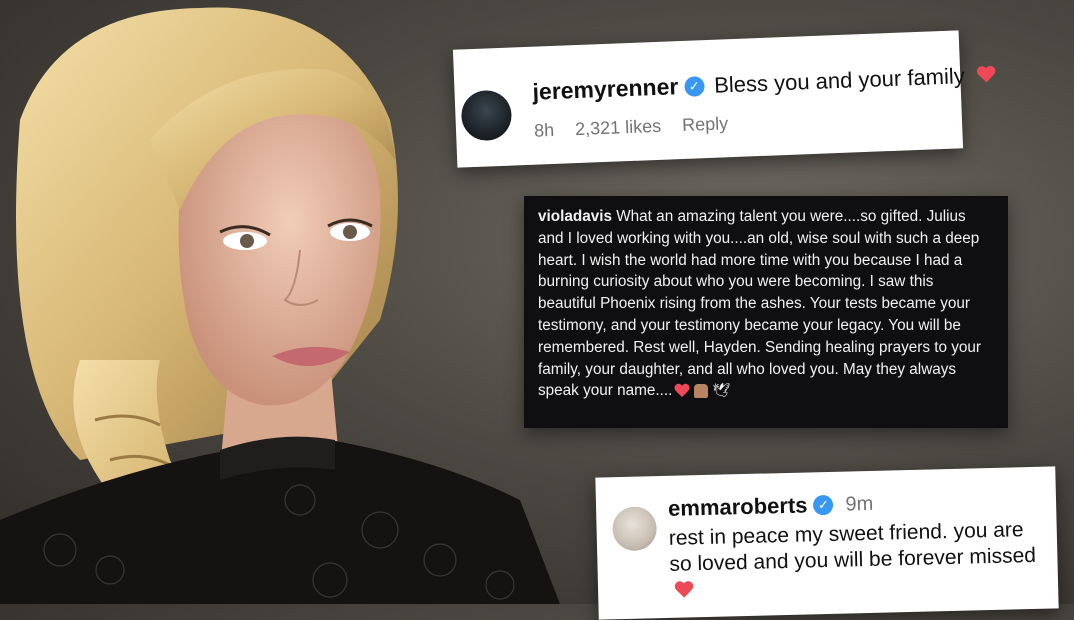 This screenshot has width=1074, height=620. What do you see at coordinates (839, 80) in the screenshot?
I see `comment-text: Bless you and your family` at bounding box center [839, 80].